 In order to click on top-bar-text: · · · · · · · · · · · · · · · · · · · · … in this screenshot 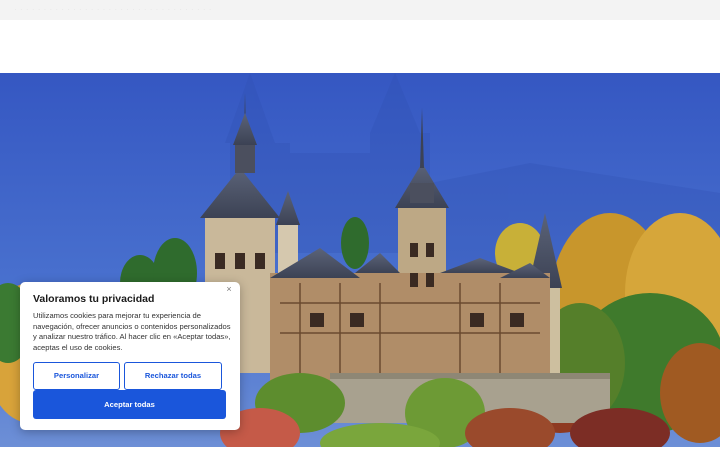, I will do `click(113, 9)`.